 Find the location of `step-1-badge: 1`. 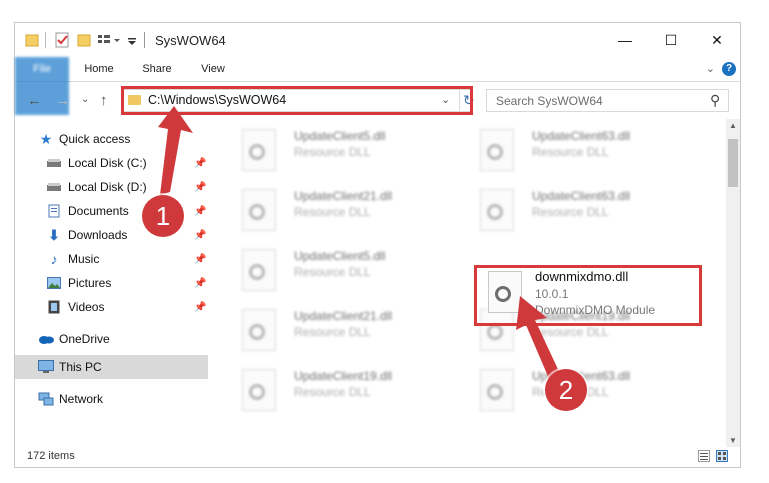

step-1-badge: 1 is located at coordinates (163, 216).